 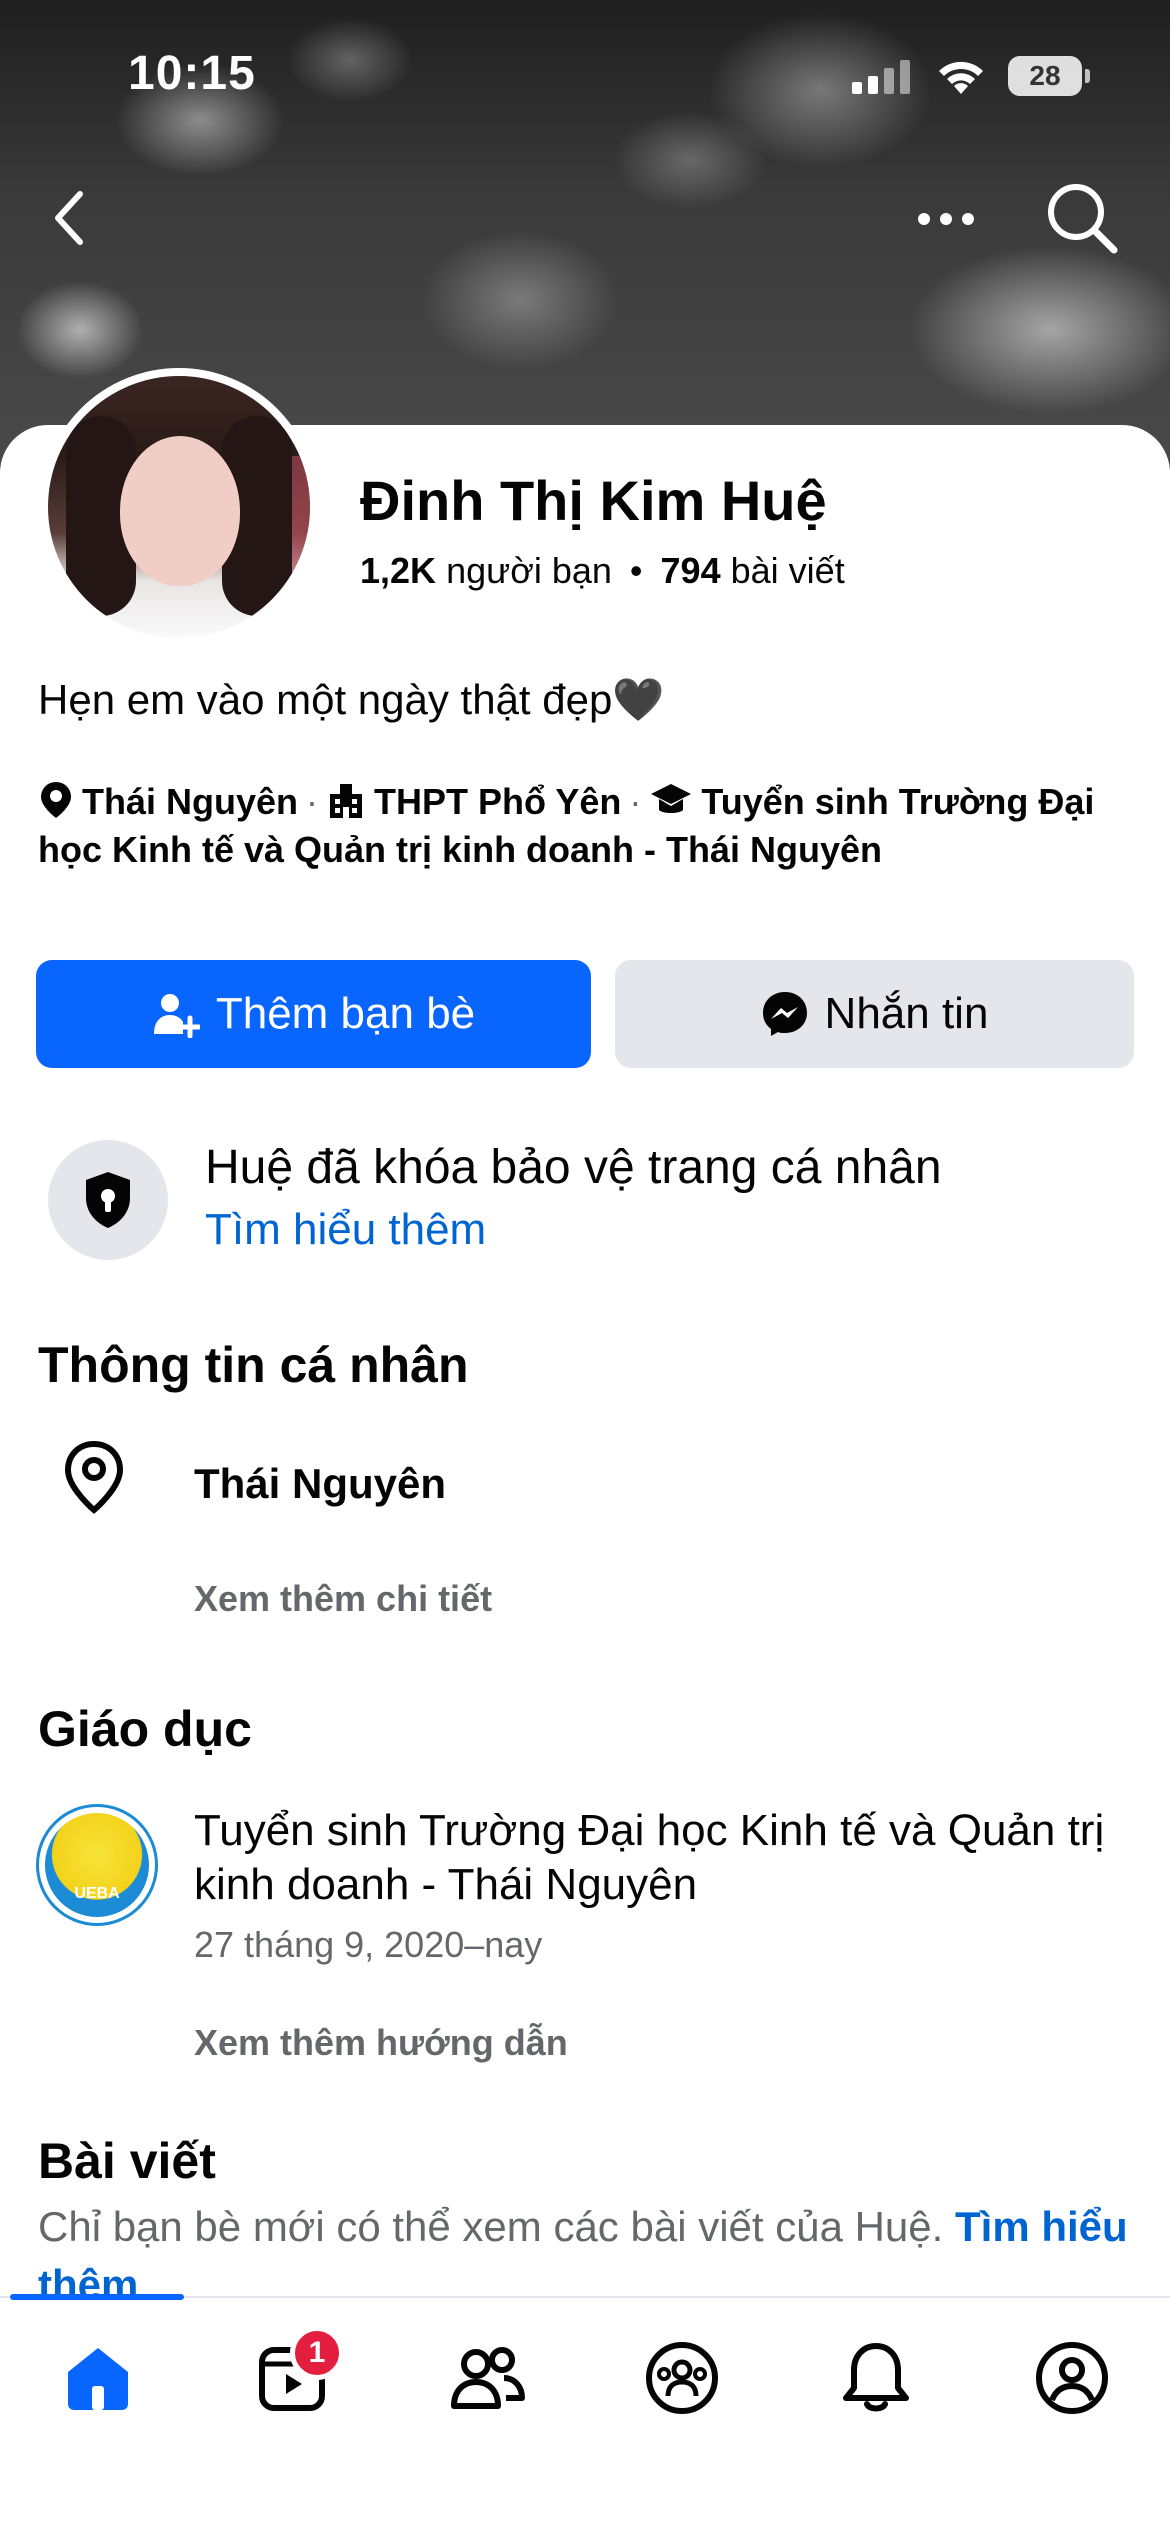 I want to click on profile-name: Đinh Thị Kim Huệ, so click(x=593, y=500).